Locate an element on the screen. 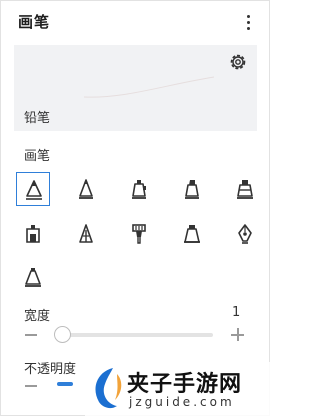  brush-item-broad-marker is located at coordinates (245, 189).